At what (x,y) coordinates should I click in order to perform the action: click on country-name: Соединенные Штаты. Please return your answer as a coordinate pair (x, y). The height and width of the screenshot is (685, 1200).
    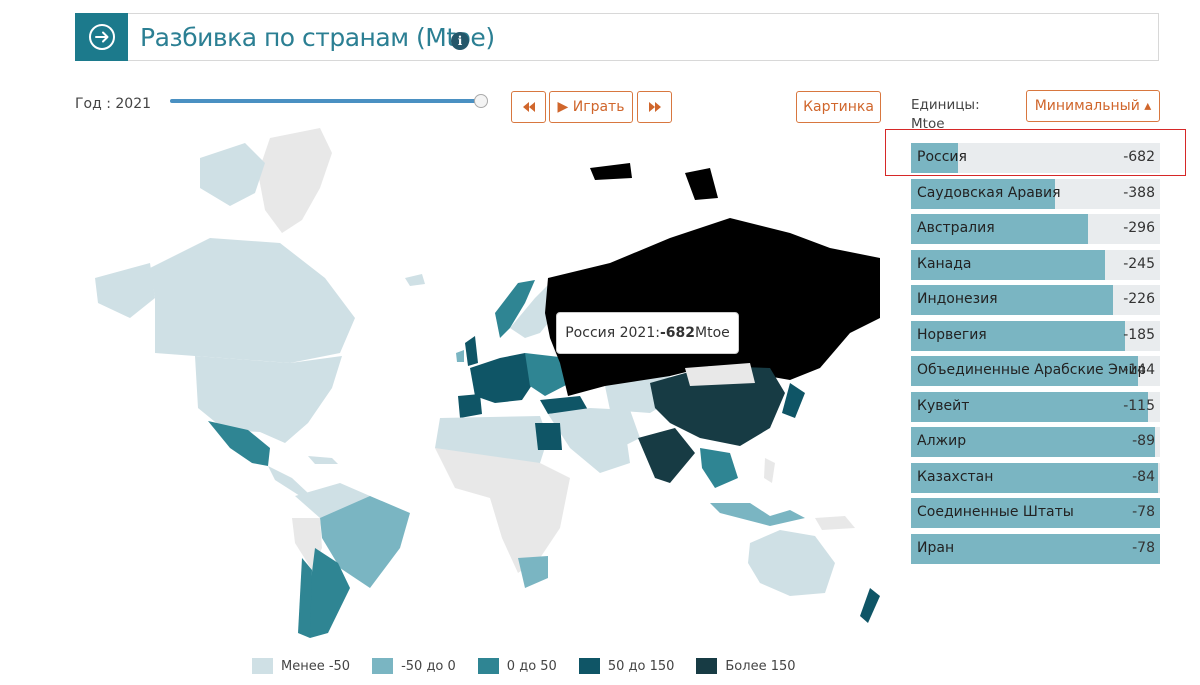
    Looking at the image, I should click on (995, 512).